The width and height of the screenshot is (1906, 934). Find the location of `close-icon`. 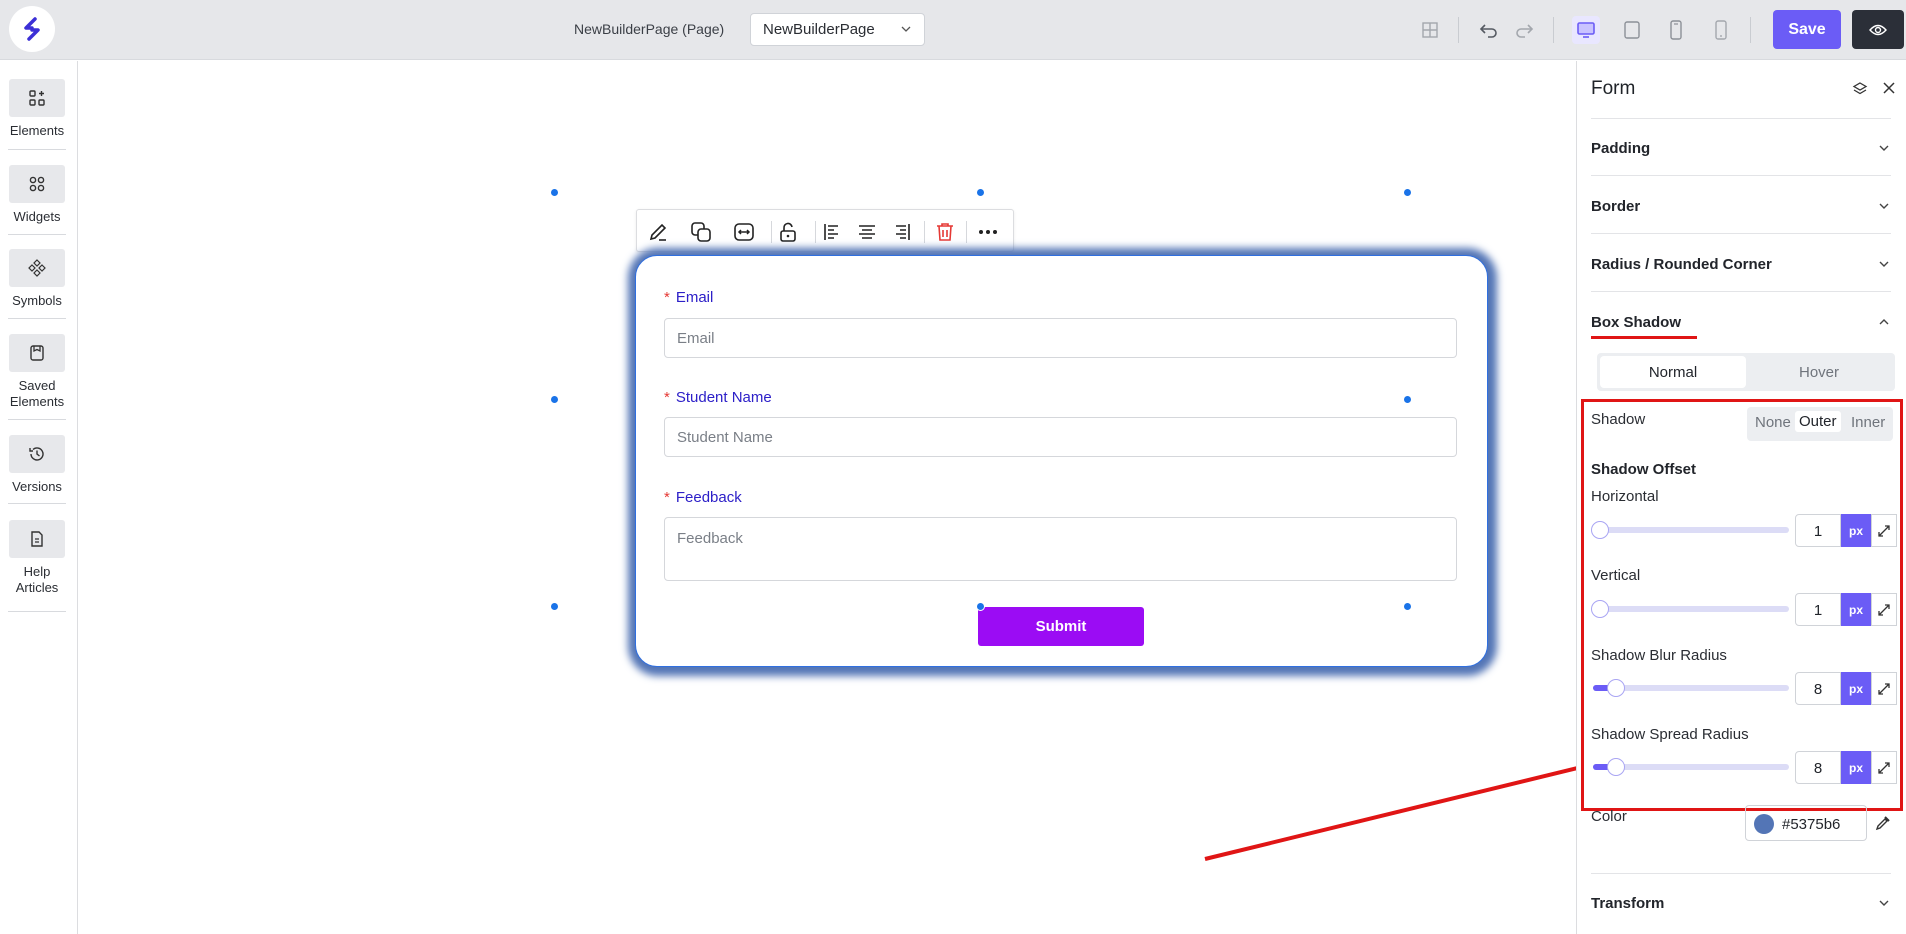

close-icon is located at coordinates (1889, 88).